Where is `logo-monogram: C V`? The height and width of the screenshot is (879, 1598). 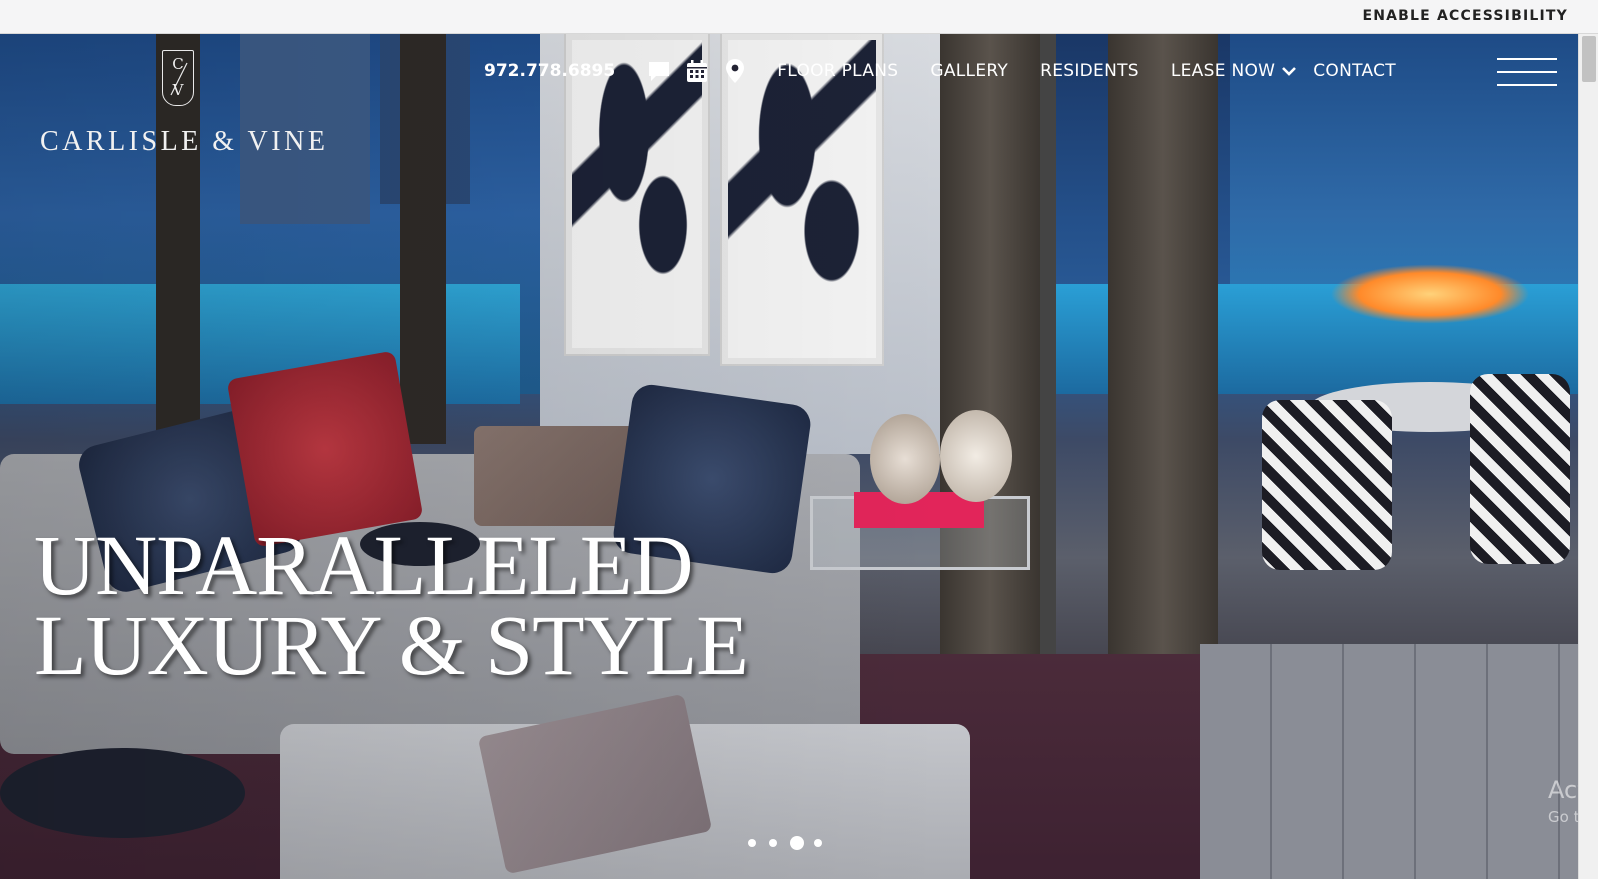 logo-monogram: C V is located at coordinates (178, 78).